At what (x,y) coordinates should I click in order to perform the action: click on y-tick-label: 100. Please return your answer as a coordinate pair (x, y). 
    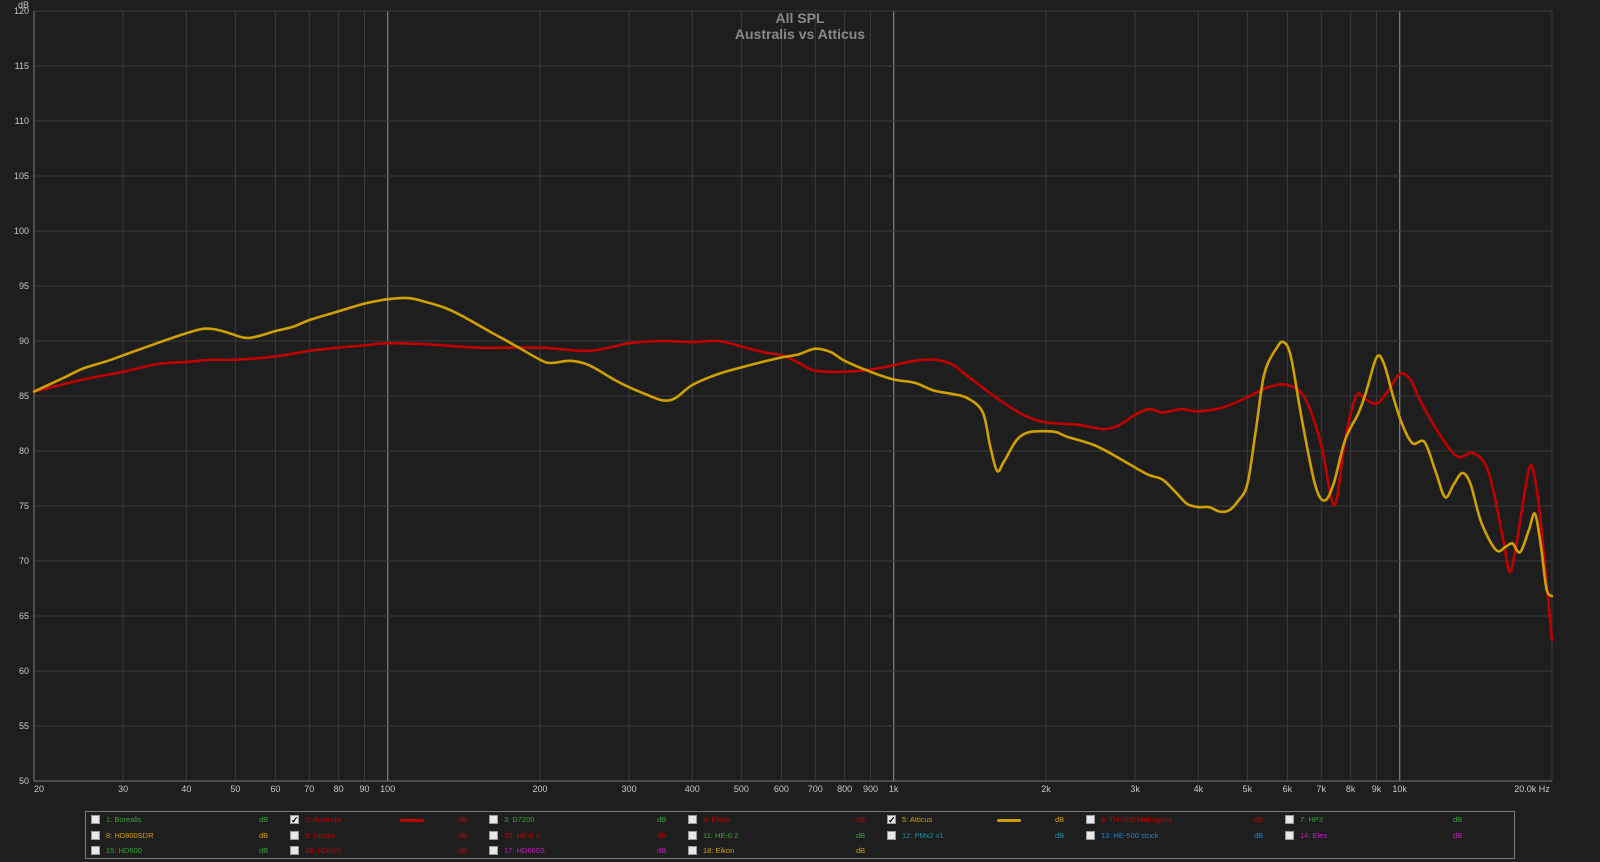
    Looking at the image, I should click on (21, 231).